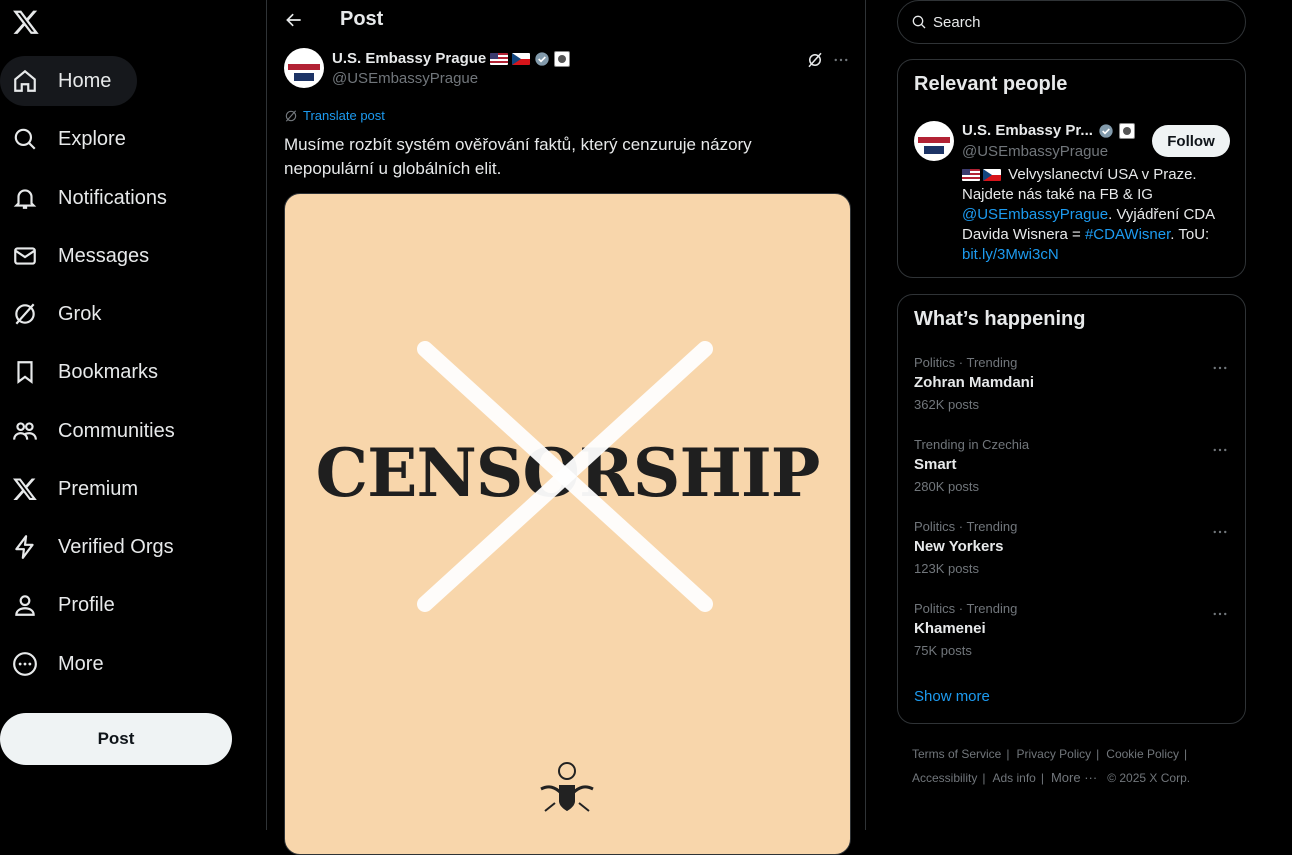  I want to click on search-input, so click(1073, 22).